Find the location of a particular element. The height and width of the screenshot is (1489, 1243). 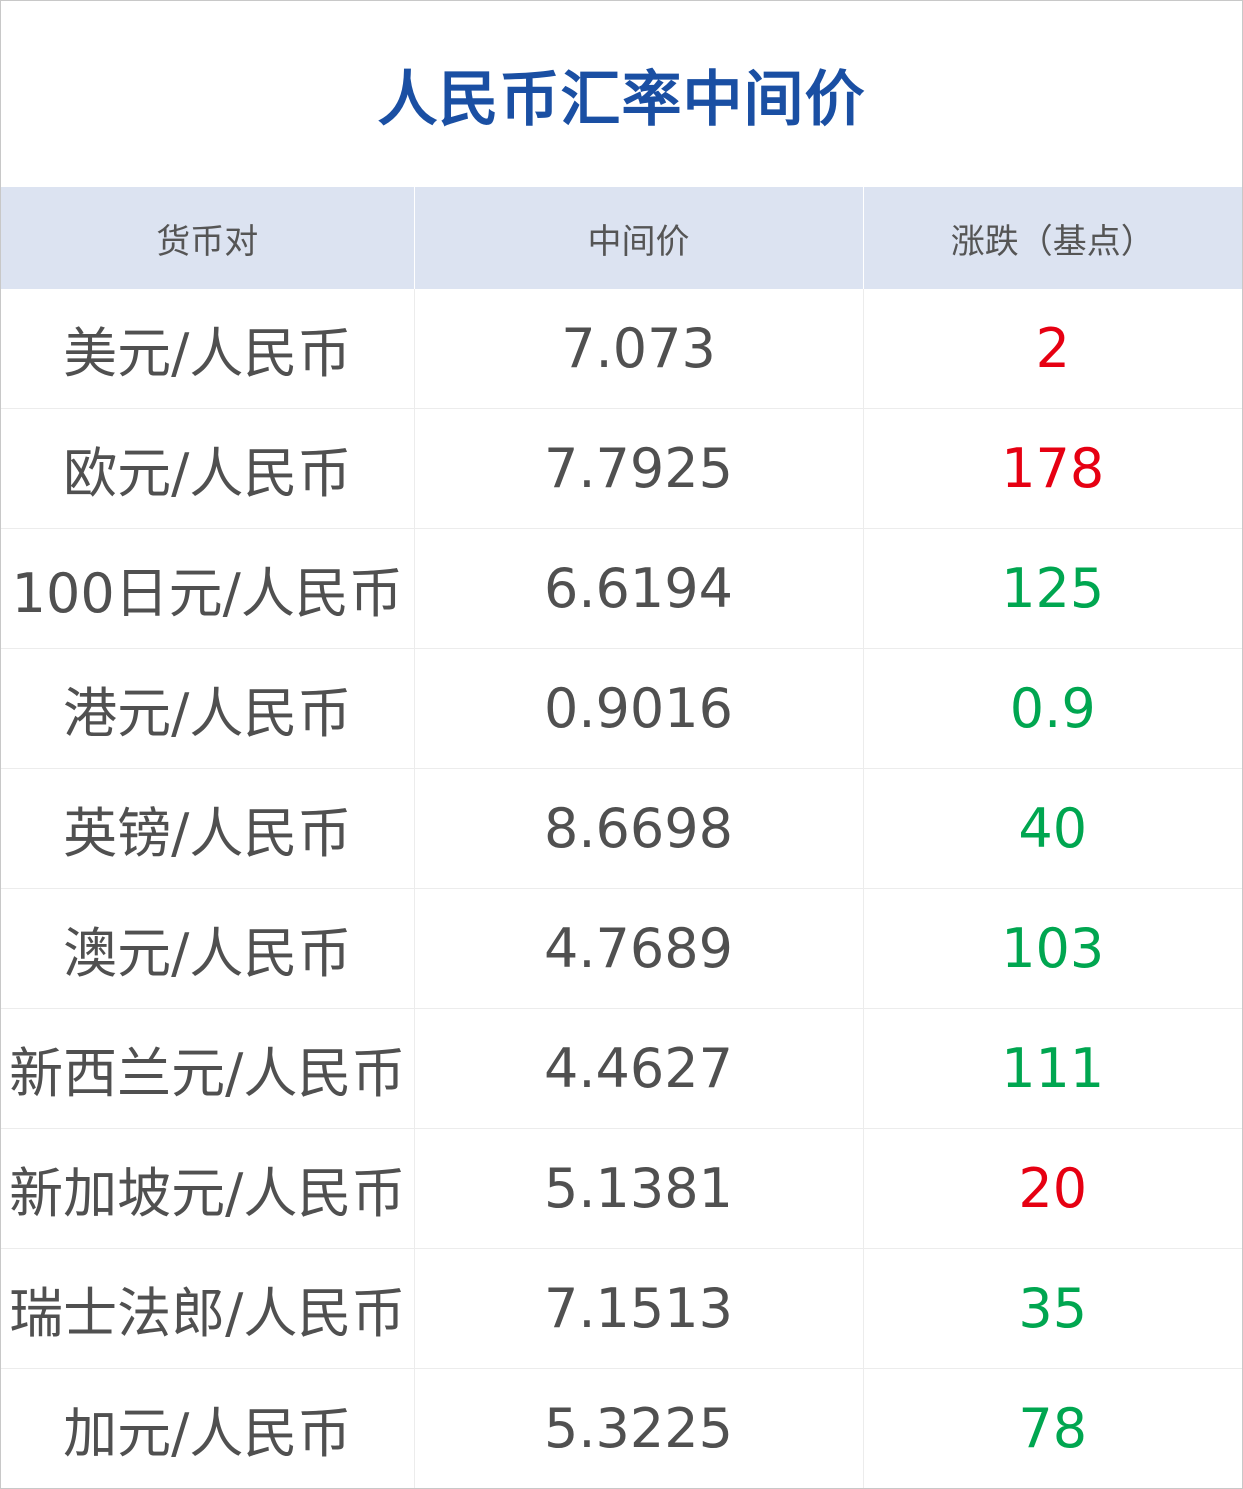

change-bp: 178 is located at coordinates (1052, 468).